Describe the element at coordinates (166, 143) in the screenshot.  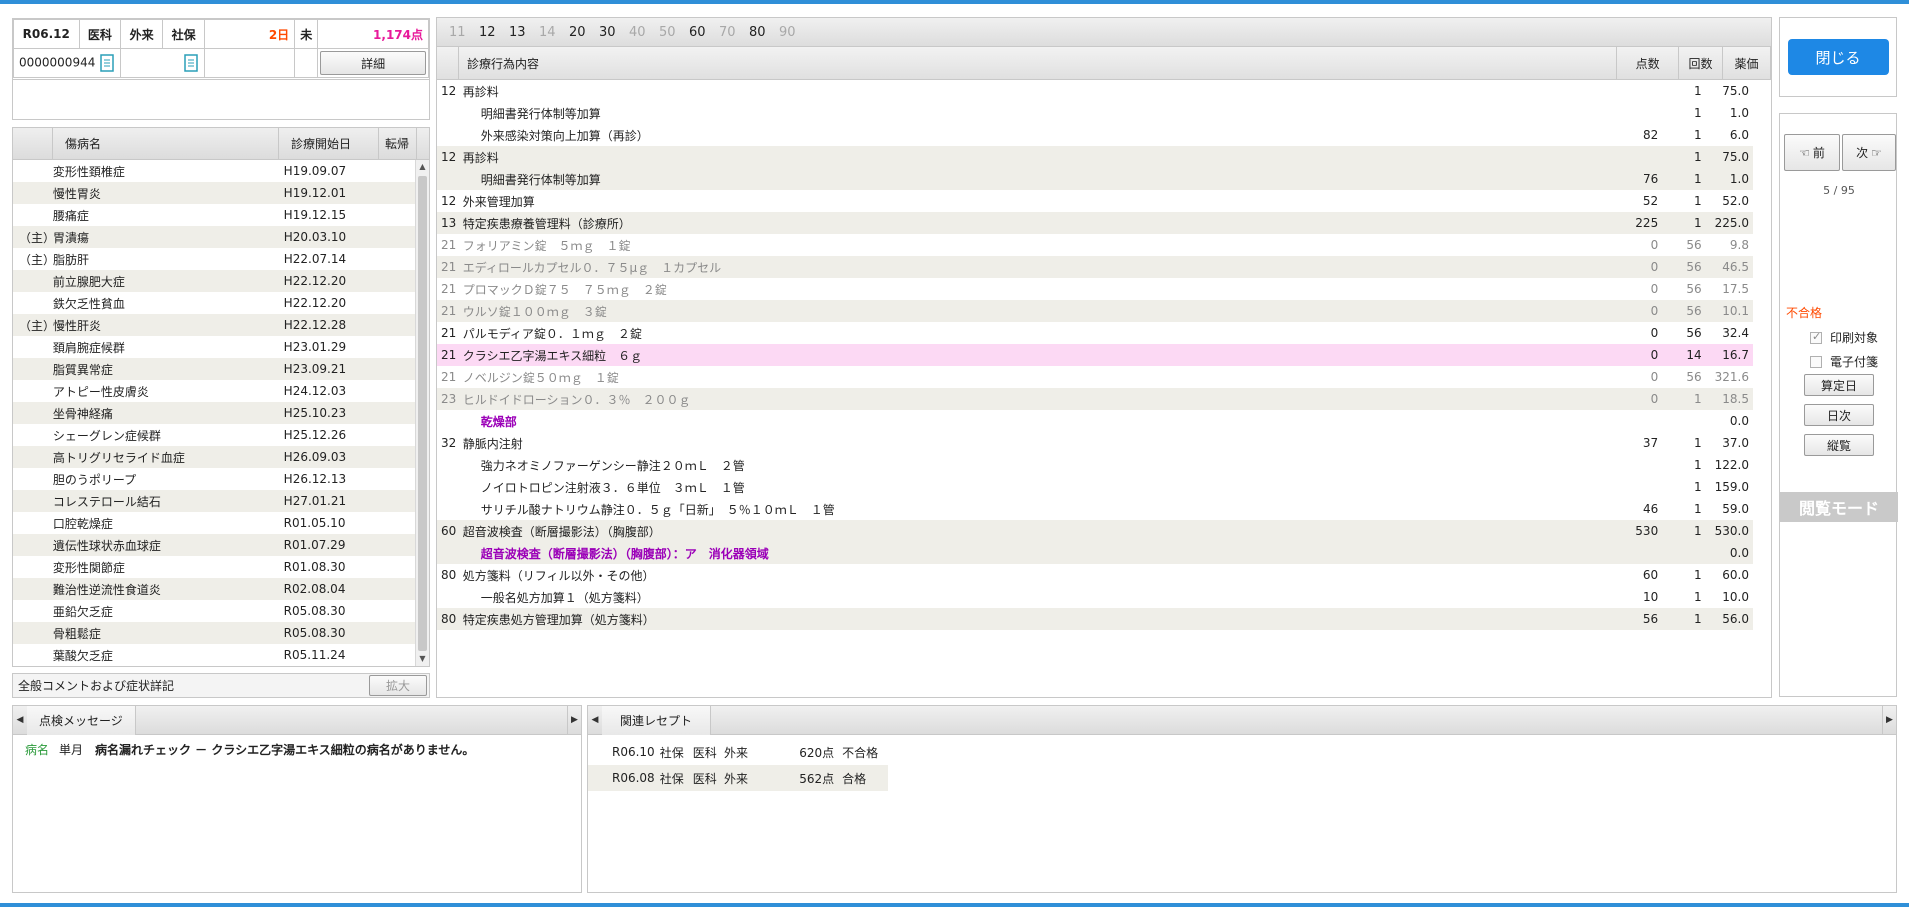
I see `disease-name-column-header: 傷病名` at that location.